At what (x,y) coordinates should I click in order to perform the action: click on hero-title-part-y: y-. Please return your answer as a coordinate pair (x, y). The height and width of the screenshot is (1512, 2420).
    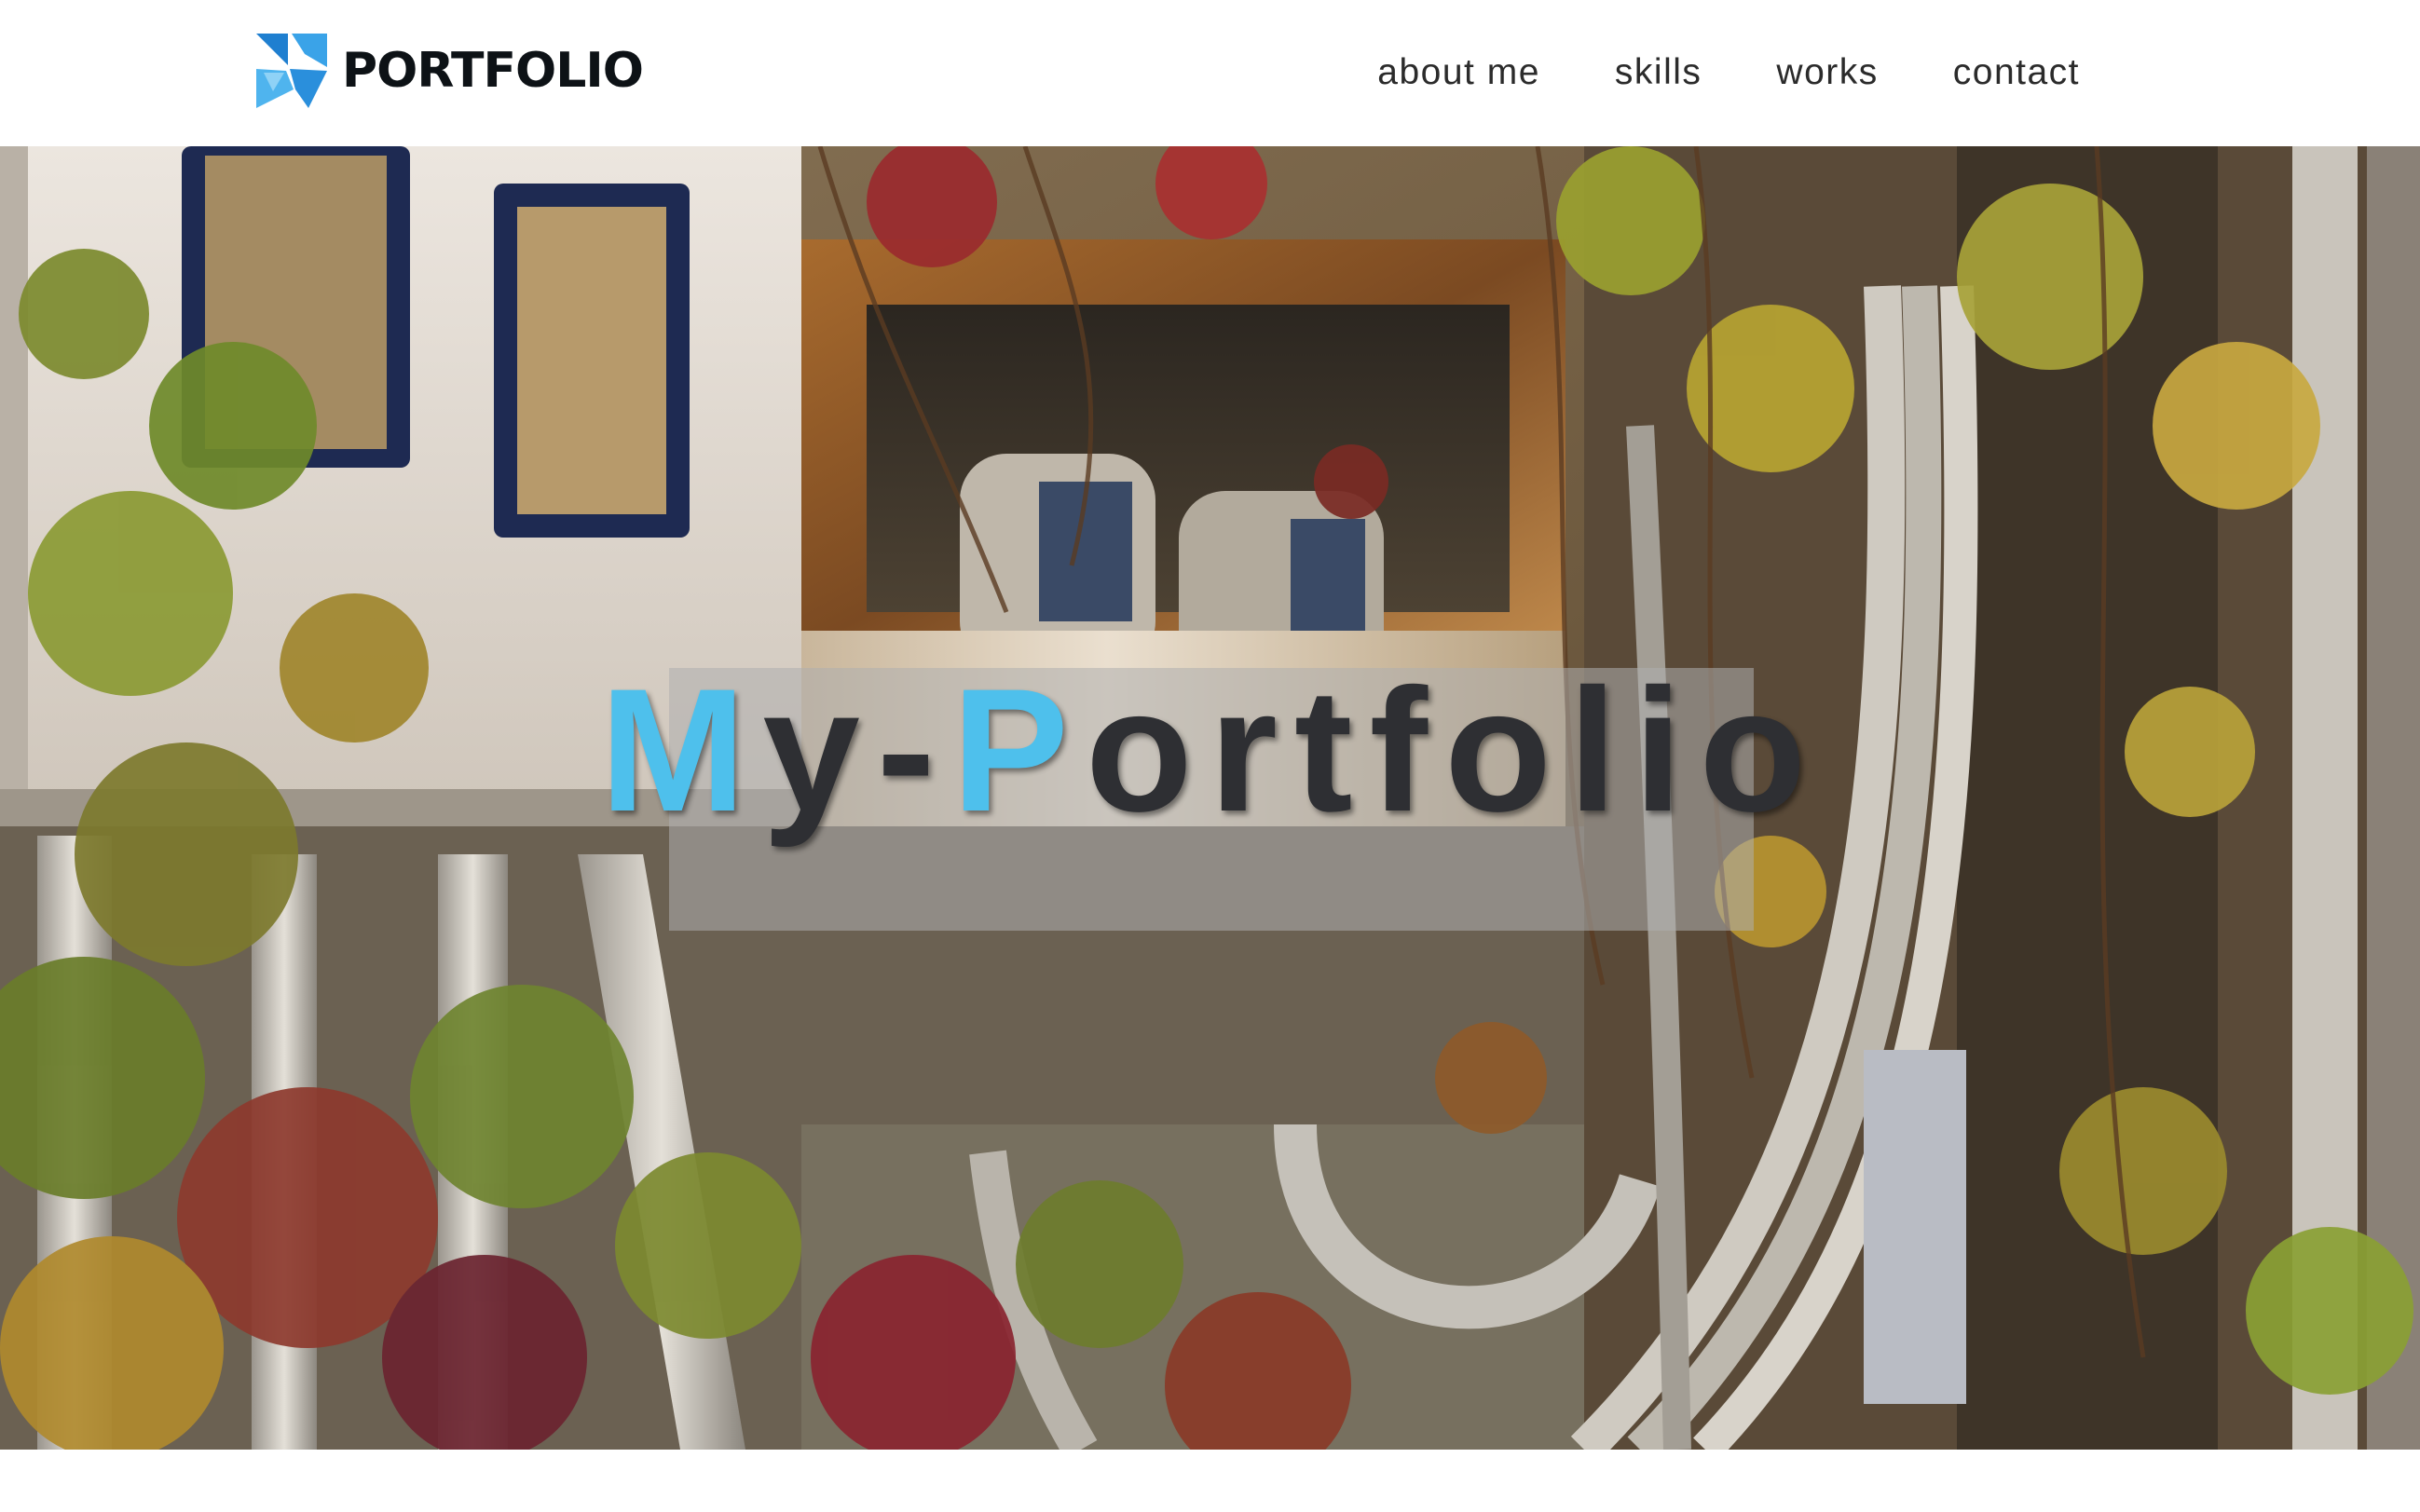
    Looking at the image, I should click on (857, 750).